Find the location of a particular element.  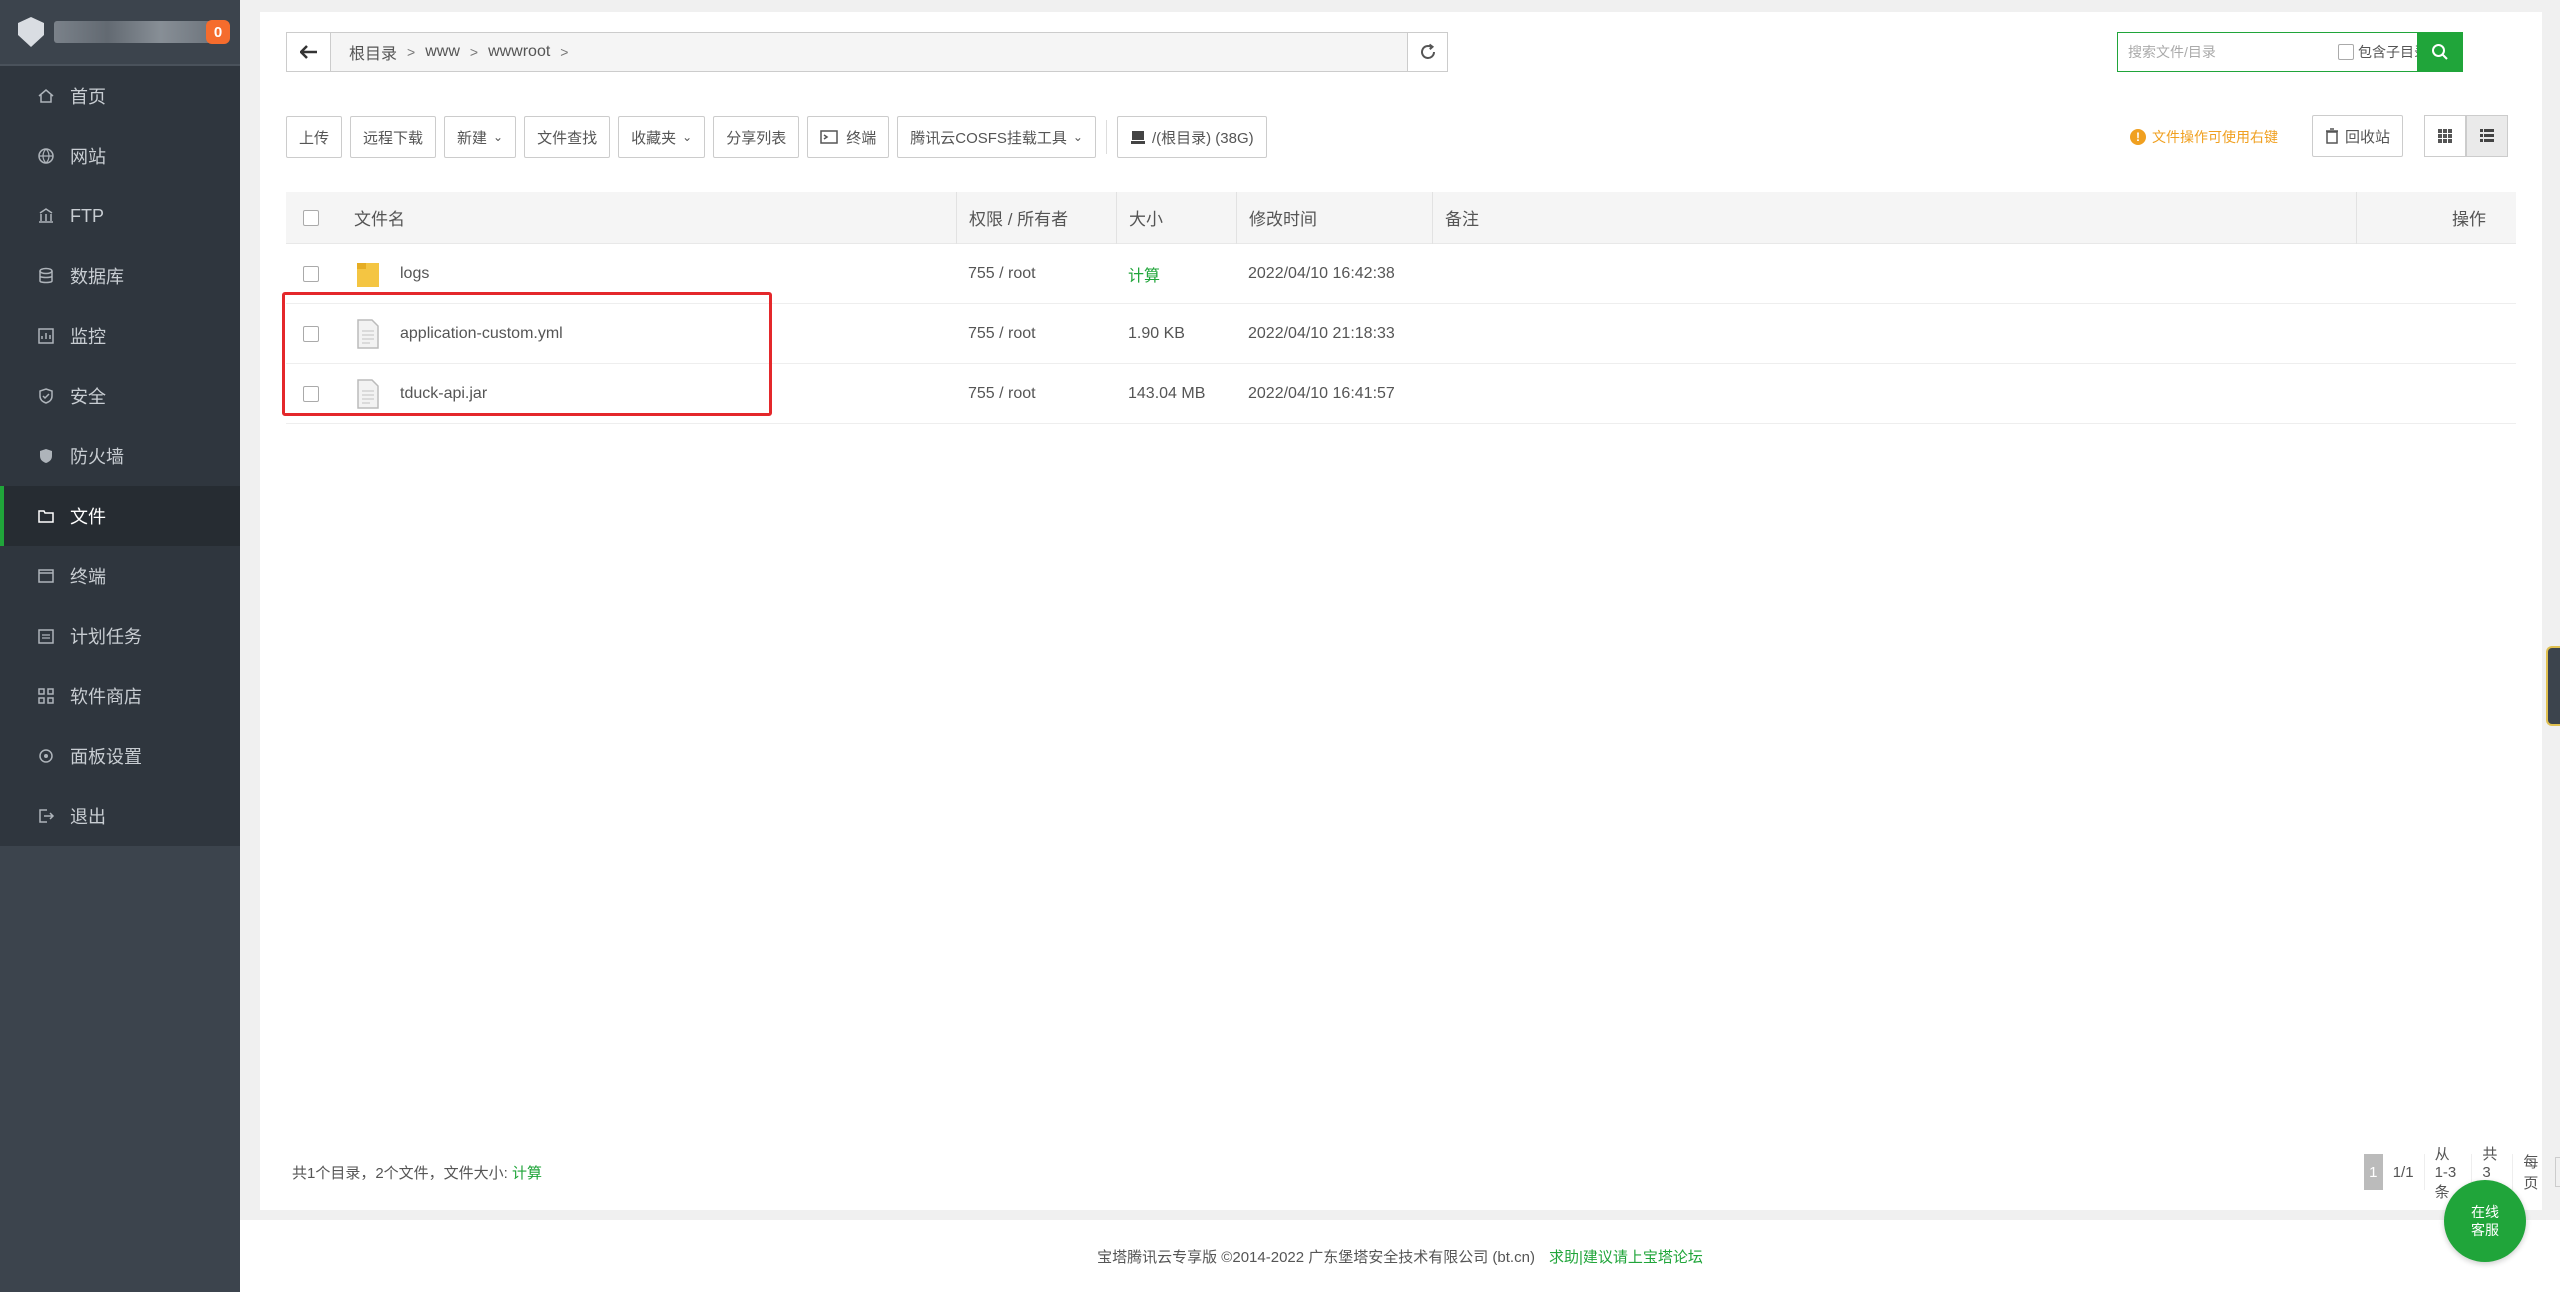

firewall-icon is located at coordinates (46, 456).